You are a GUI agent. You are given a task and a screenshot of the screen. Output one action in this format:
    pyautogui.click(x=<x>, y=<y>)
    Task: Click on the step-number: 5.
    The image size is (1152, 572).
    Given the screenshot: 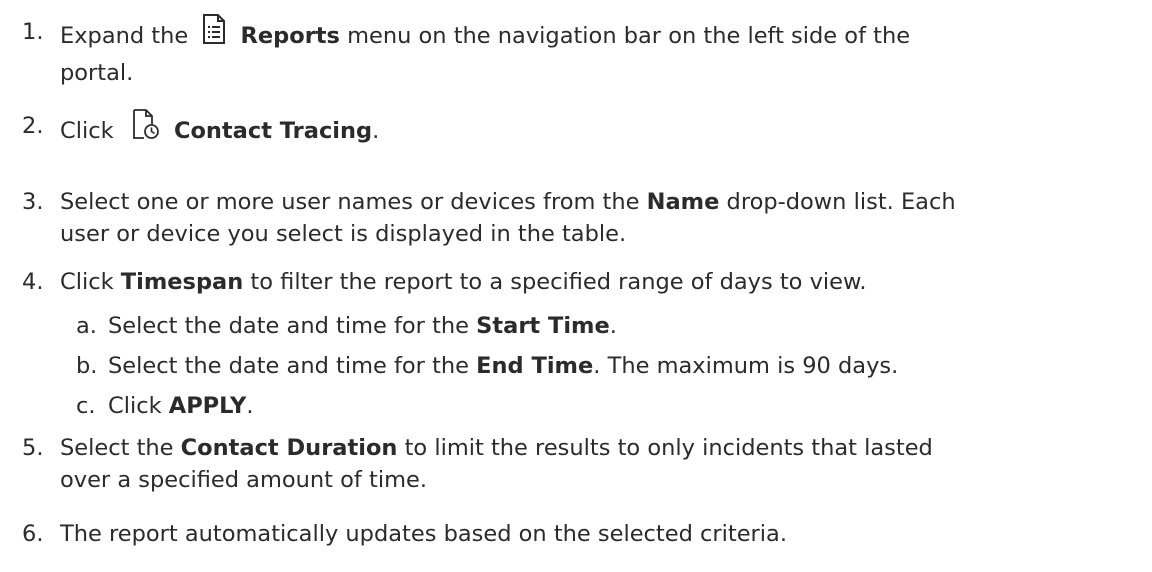 What is the action you would take?
    pyautogui.click(x=33, y=448)
    